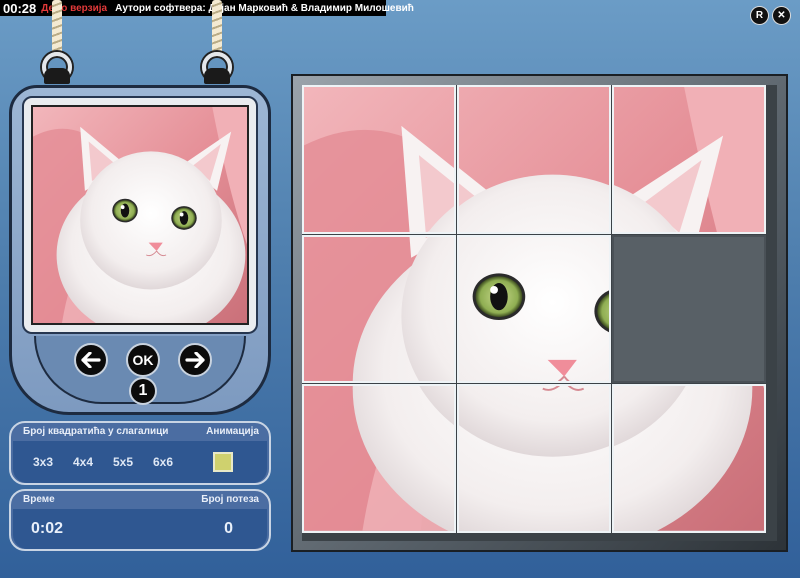  What do you see at coordinates (140, 529) in the screenshot?
I see `stats-panel-body: 0:02 0` at bounding box center [140, 529].